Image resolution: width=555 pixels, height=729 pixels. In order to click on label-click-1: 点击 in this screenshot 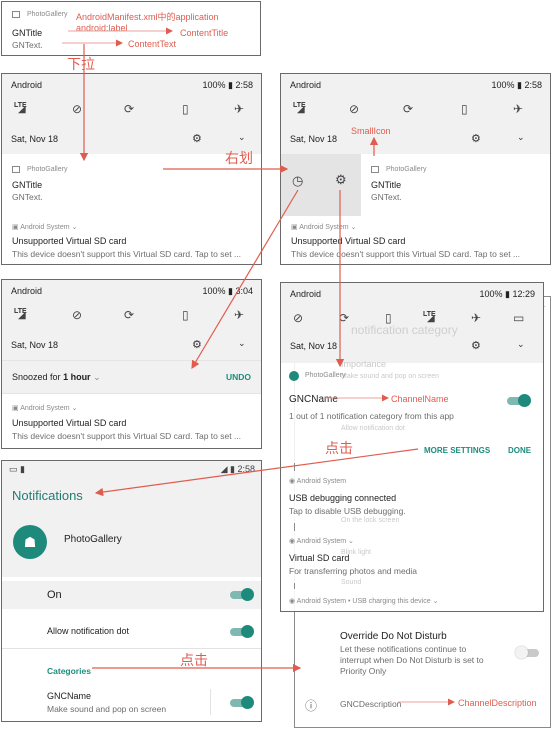, I will do `click(339, 448)`.